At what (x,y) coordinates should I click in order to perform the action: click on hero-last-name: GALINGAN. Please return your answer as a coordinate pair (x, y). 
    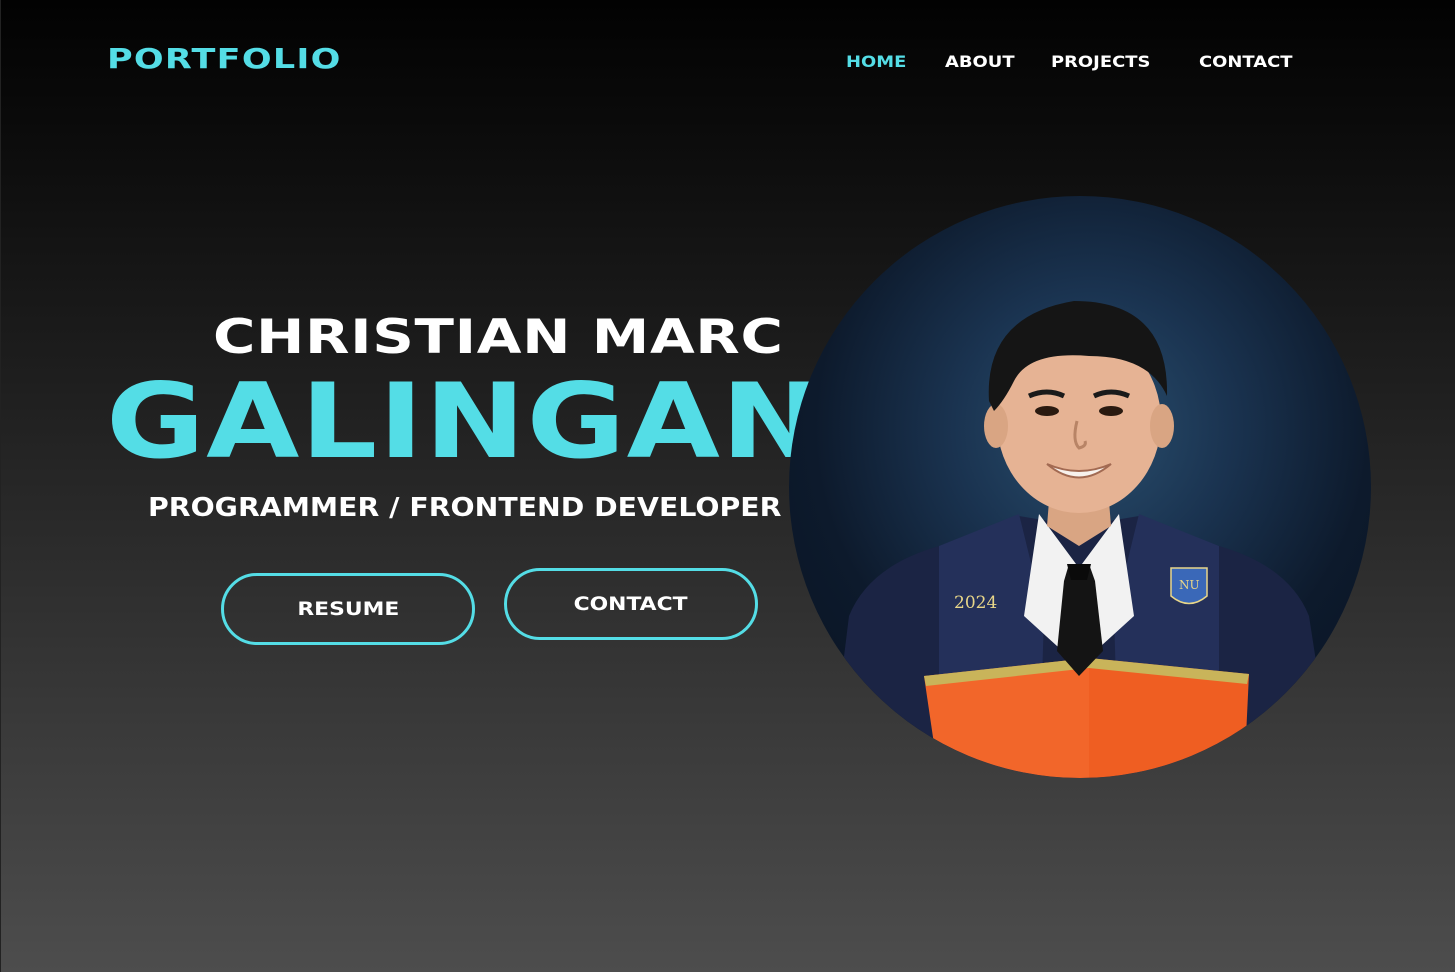
    Looking at the image, I should click on (465, 422).